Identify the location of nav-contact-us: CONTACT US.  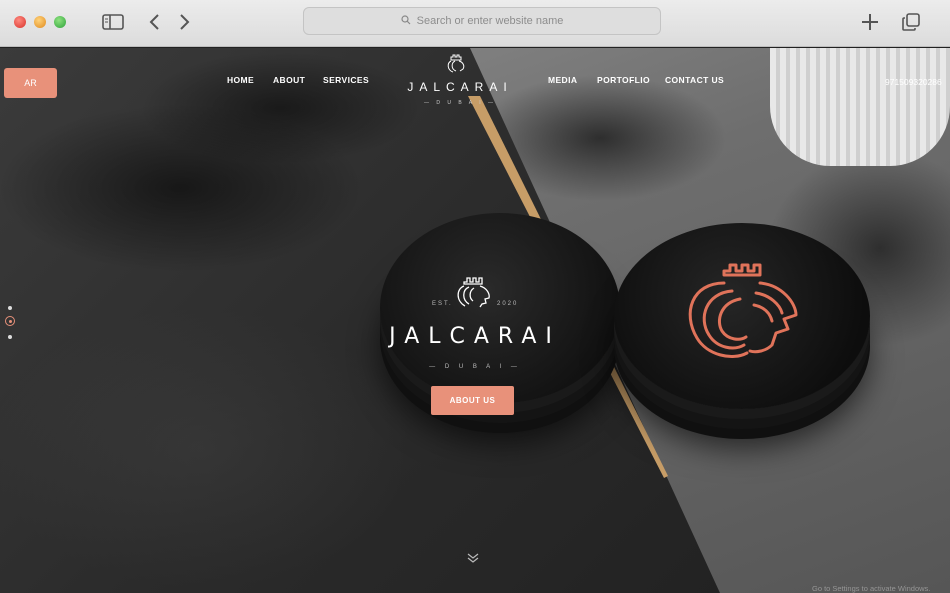
(694, 80).